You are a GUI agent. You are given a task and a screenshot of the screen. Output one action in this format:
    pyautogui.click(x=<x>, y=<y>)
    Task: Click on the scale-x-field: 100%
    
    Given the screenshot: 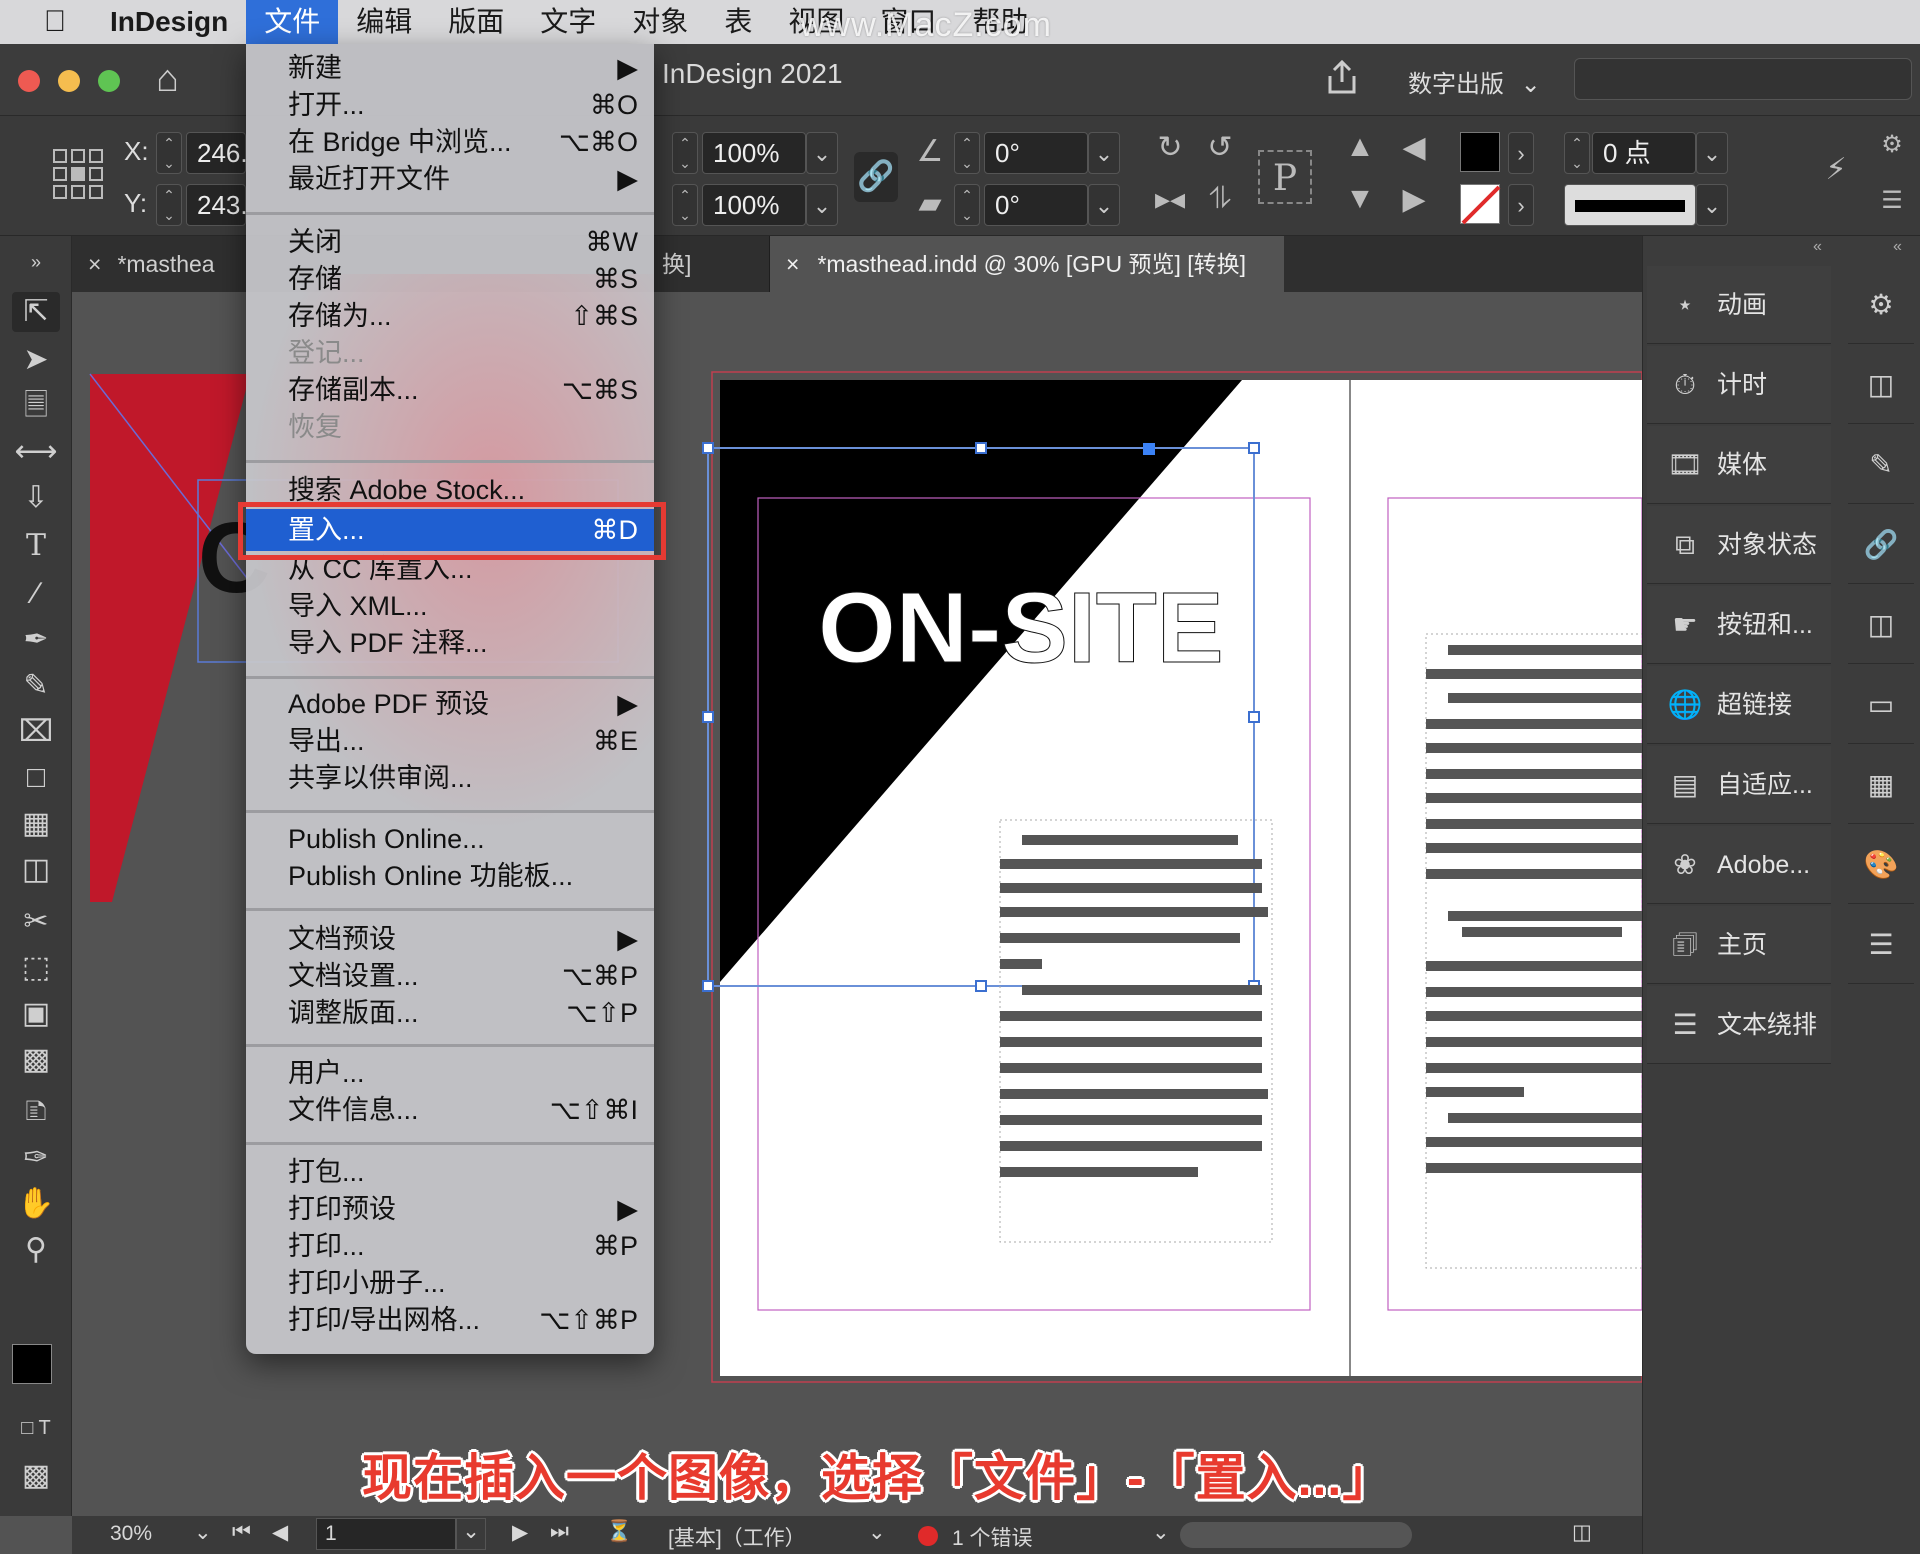 What is the action you would take?
    pyautogui.click(x=754, y=153)
    